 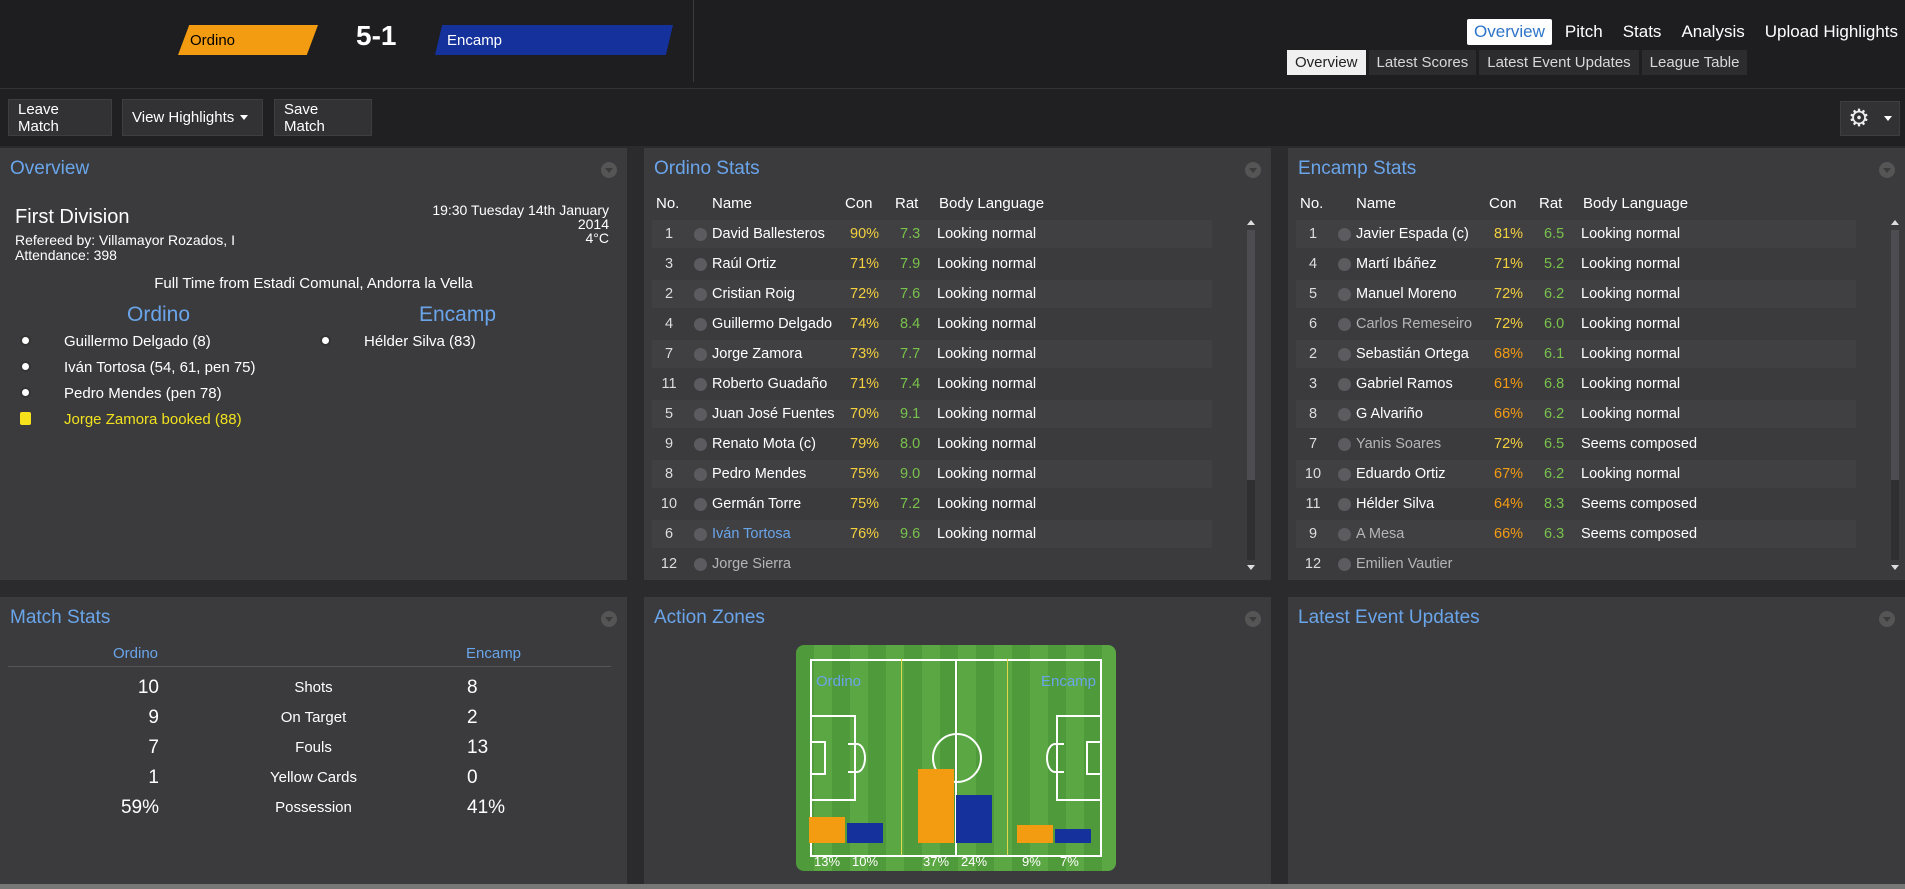 What do you see at coordinates (1576, 324) in the screenshot?
I see `table-row: 6 Carlos Remeseiro 72% 6.0 Looking normal` at bounding box center [1576, 324].